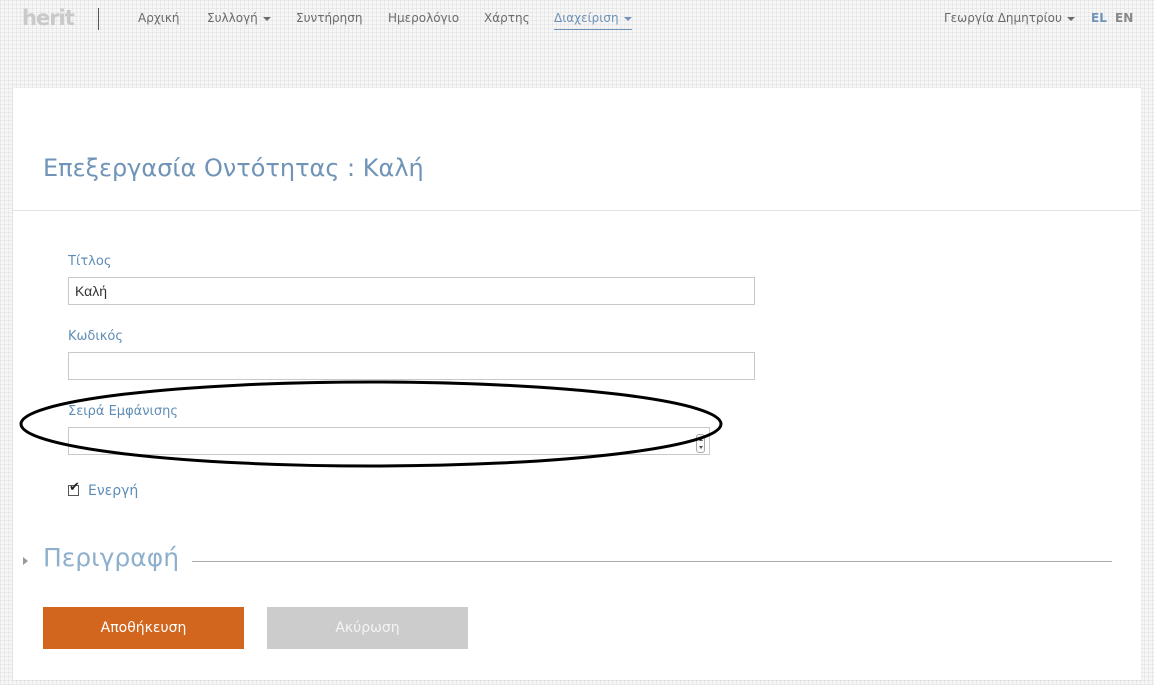 The image size is (1154, 685). I want to click on nav-item-collection: Συλλογή, so click(239, 18).